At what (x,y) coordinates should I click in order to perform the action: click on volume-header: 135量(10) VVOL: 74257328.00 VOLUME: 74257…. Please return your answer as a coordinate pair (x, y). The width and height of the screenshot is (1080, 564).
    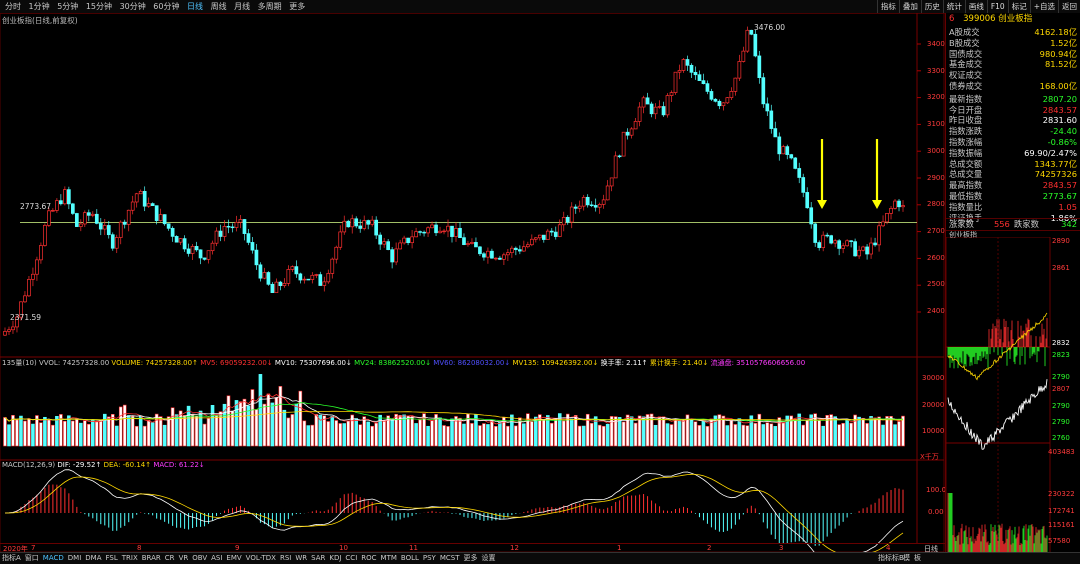
    Looking at the image, I should click on (403, 363).